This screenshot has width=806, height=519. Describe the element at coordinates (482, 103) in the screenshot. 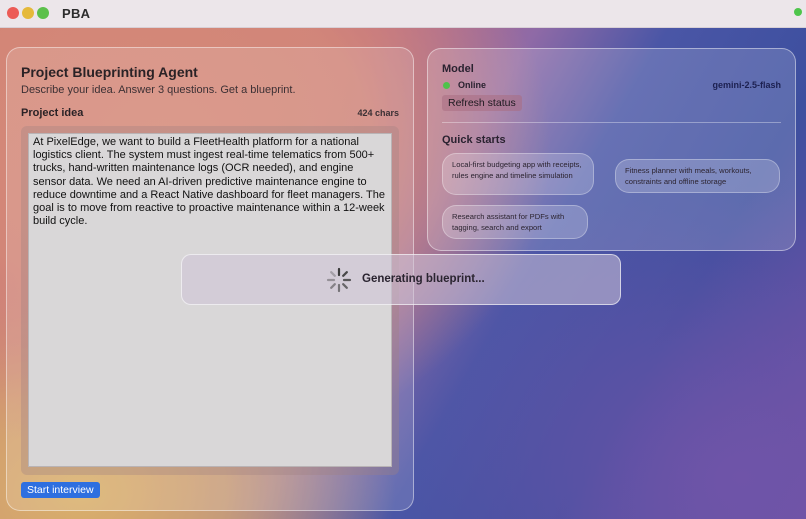

I see `refresh-status-button: Refresh status` at that location.